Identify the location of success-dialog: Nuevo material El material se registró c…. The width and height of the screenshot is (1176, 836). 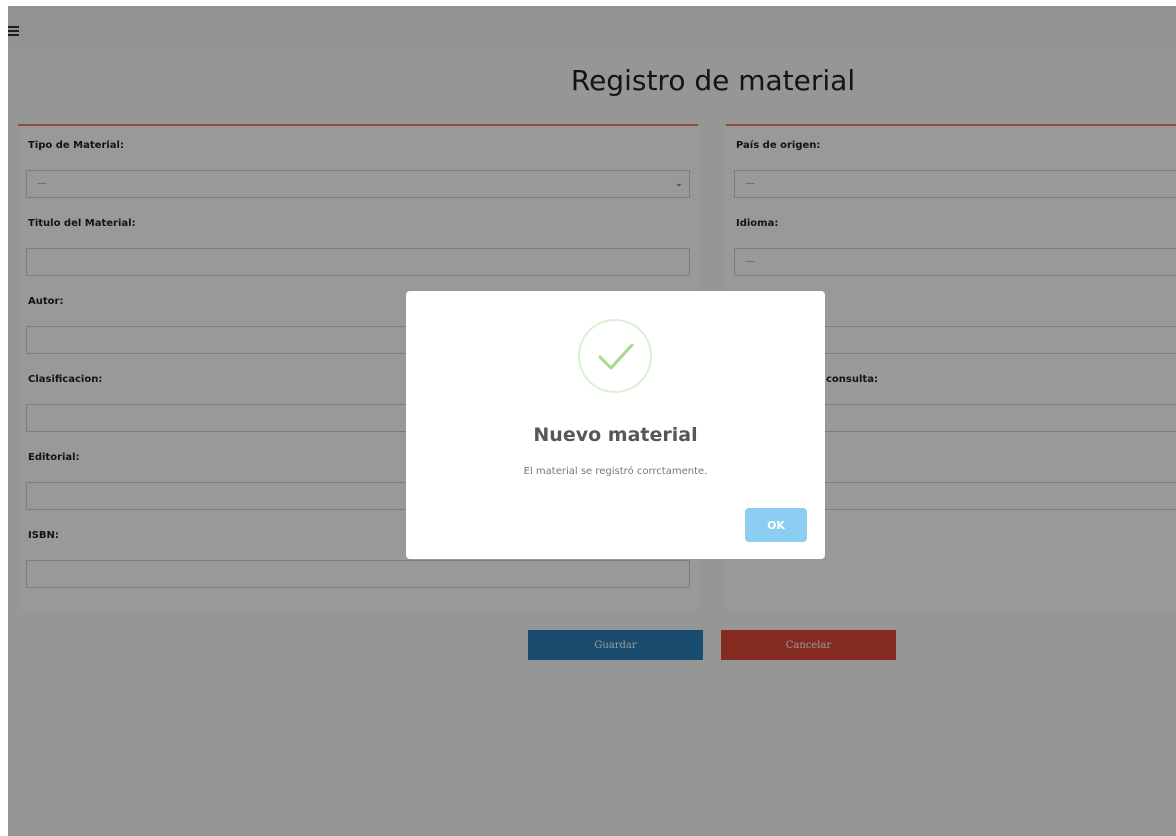
(615, 425).